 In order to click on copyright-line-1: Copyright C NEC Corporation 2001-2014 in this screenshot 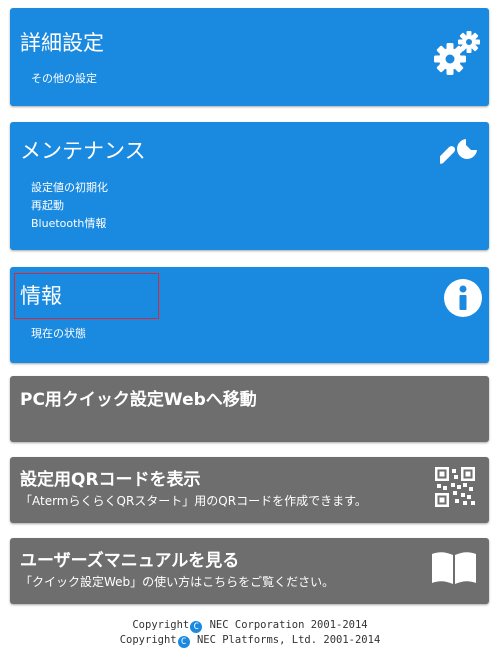, I will do `click(250, 625)`.